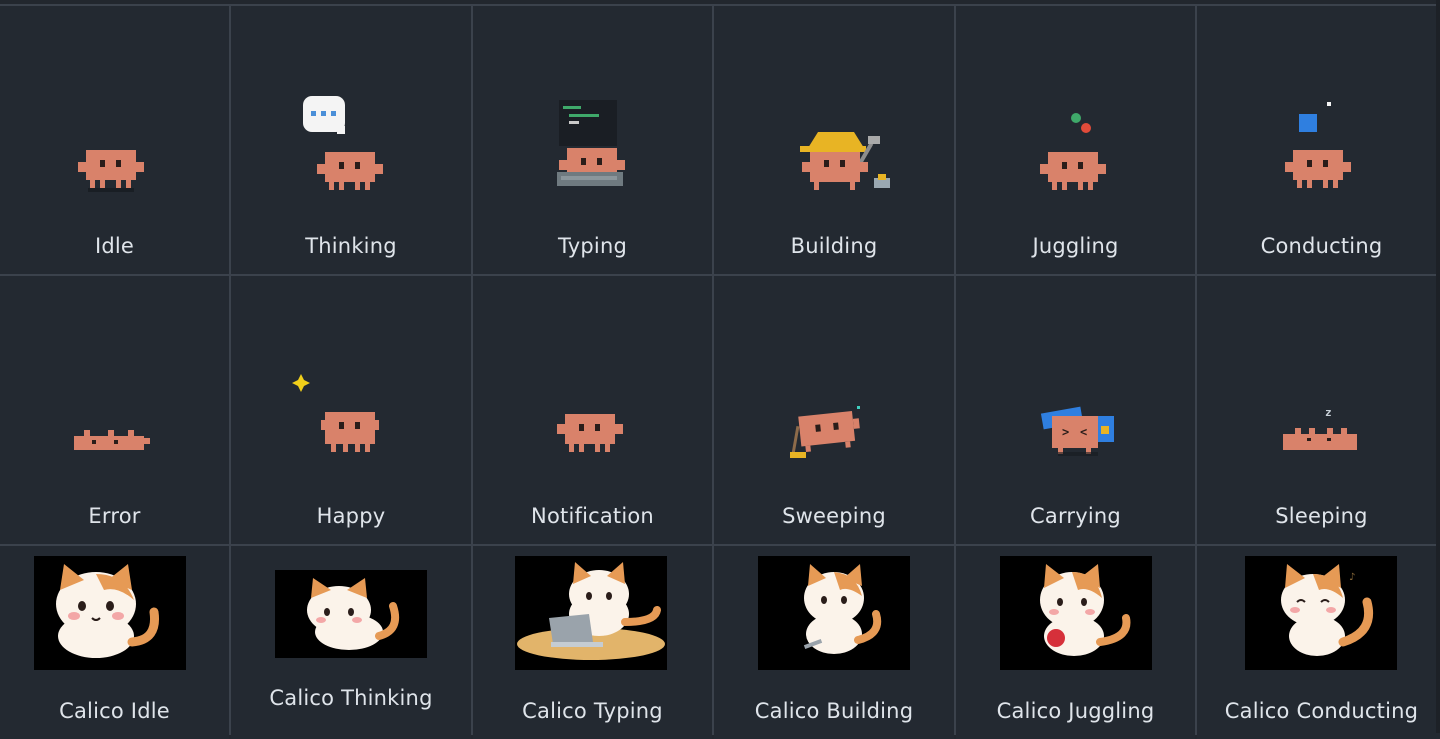 This screenshot has width=1440, height=739. I want to click on block-icon, so click(882, 181).